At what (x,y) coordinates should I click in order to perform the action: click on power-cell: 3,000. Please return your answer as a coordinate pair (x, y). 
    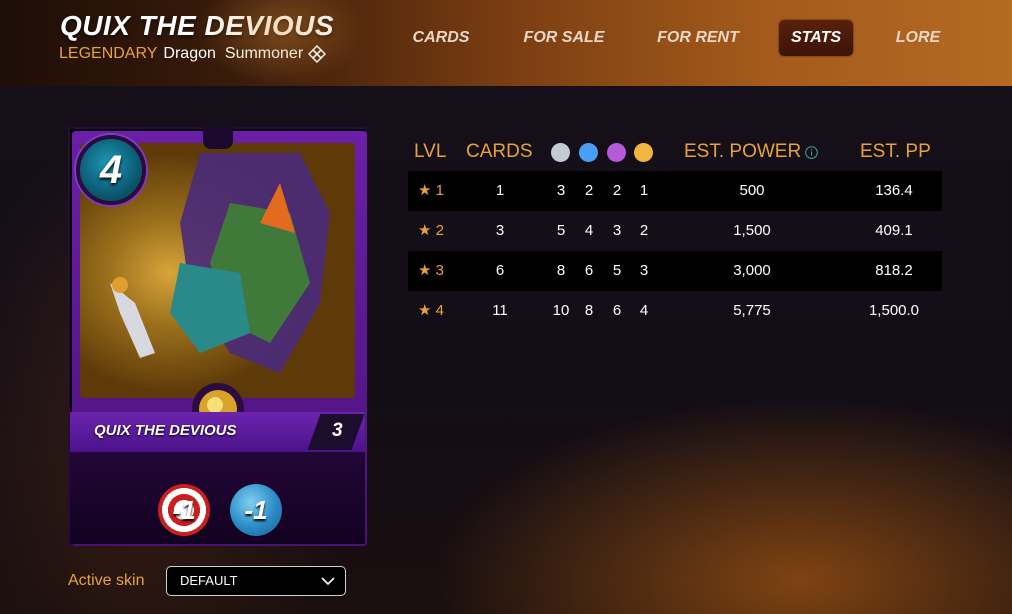
    Looking at the image, I should click on (752, 270).